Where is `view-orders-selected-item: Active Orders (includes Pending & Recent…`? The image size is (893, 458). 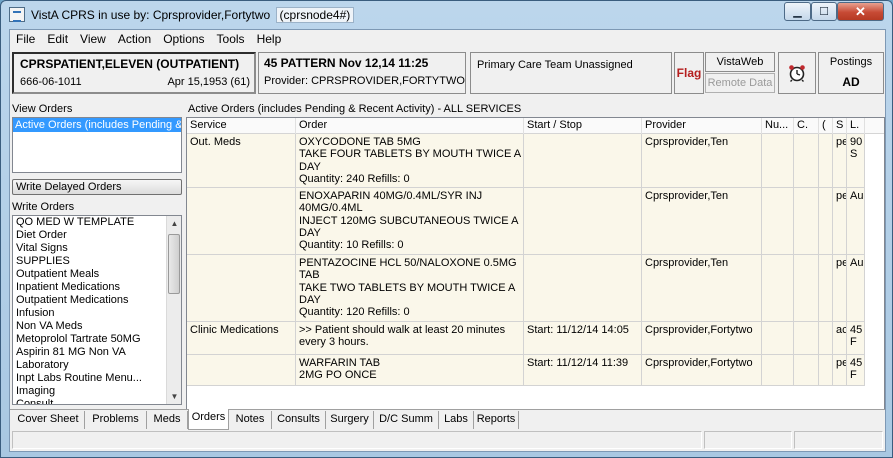 view-orders-selected-item: Active Orders (includes Pending & Recent… is located at coordinates (97, 125).